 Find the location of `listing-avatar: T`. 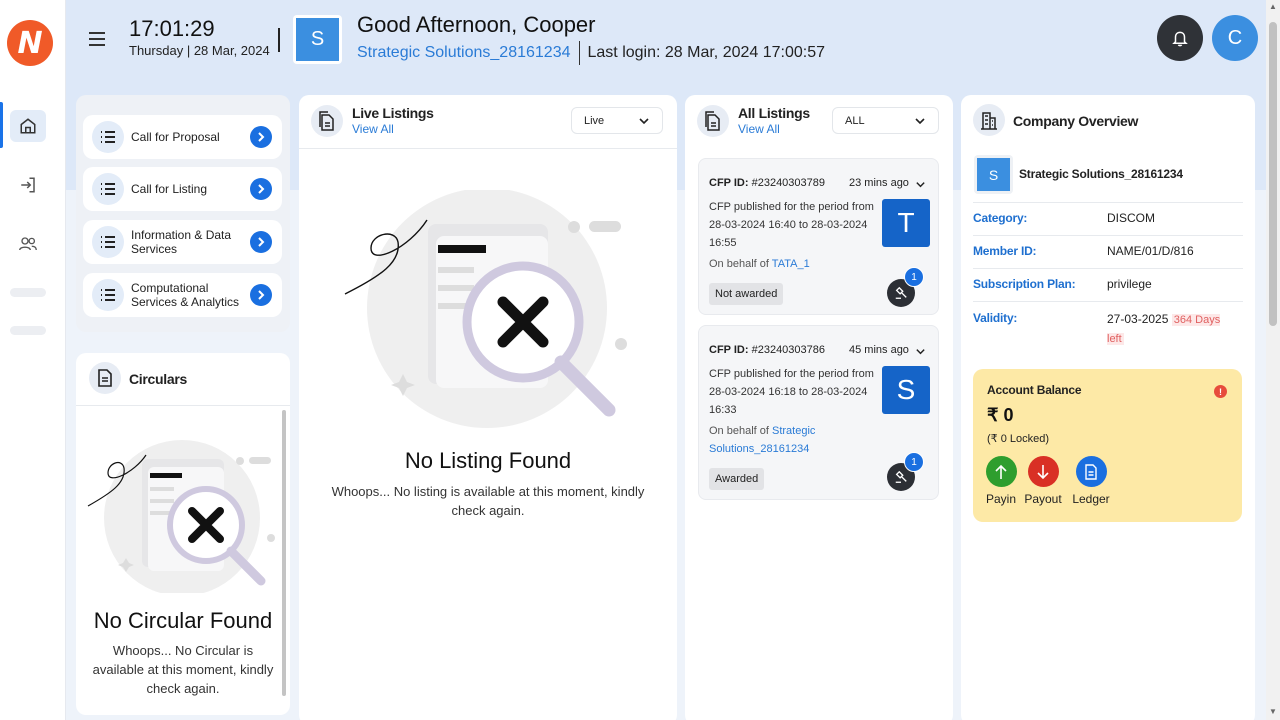

listing-avatar: T is located at coordinates (906, 223).